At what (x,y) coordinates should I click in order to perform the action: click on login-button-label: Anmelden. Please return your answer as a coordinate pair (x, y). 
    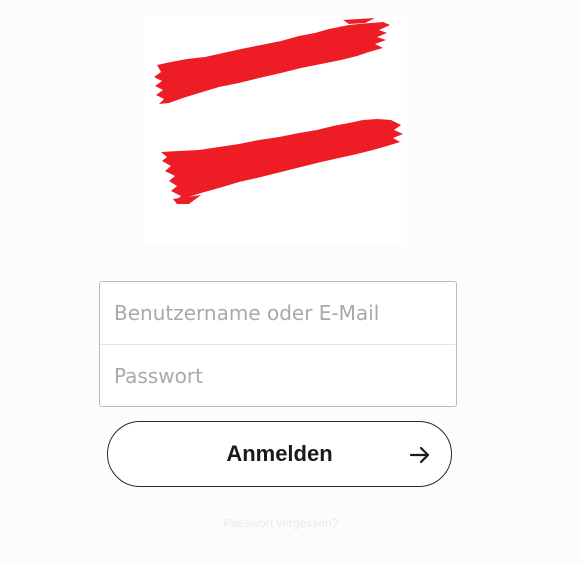
    Looking at the image, I should click on (279, 453).